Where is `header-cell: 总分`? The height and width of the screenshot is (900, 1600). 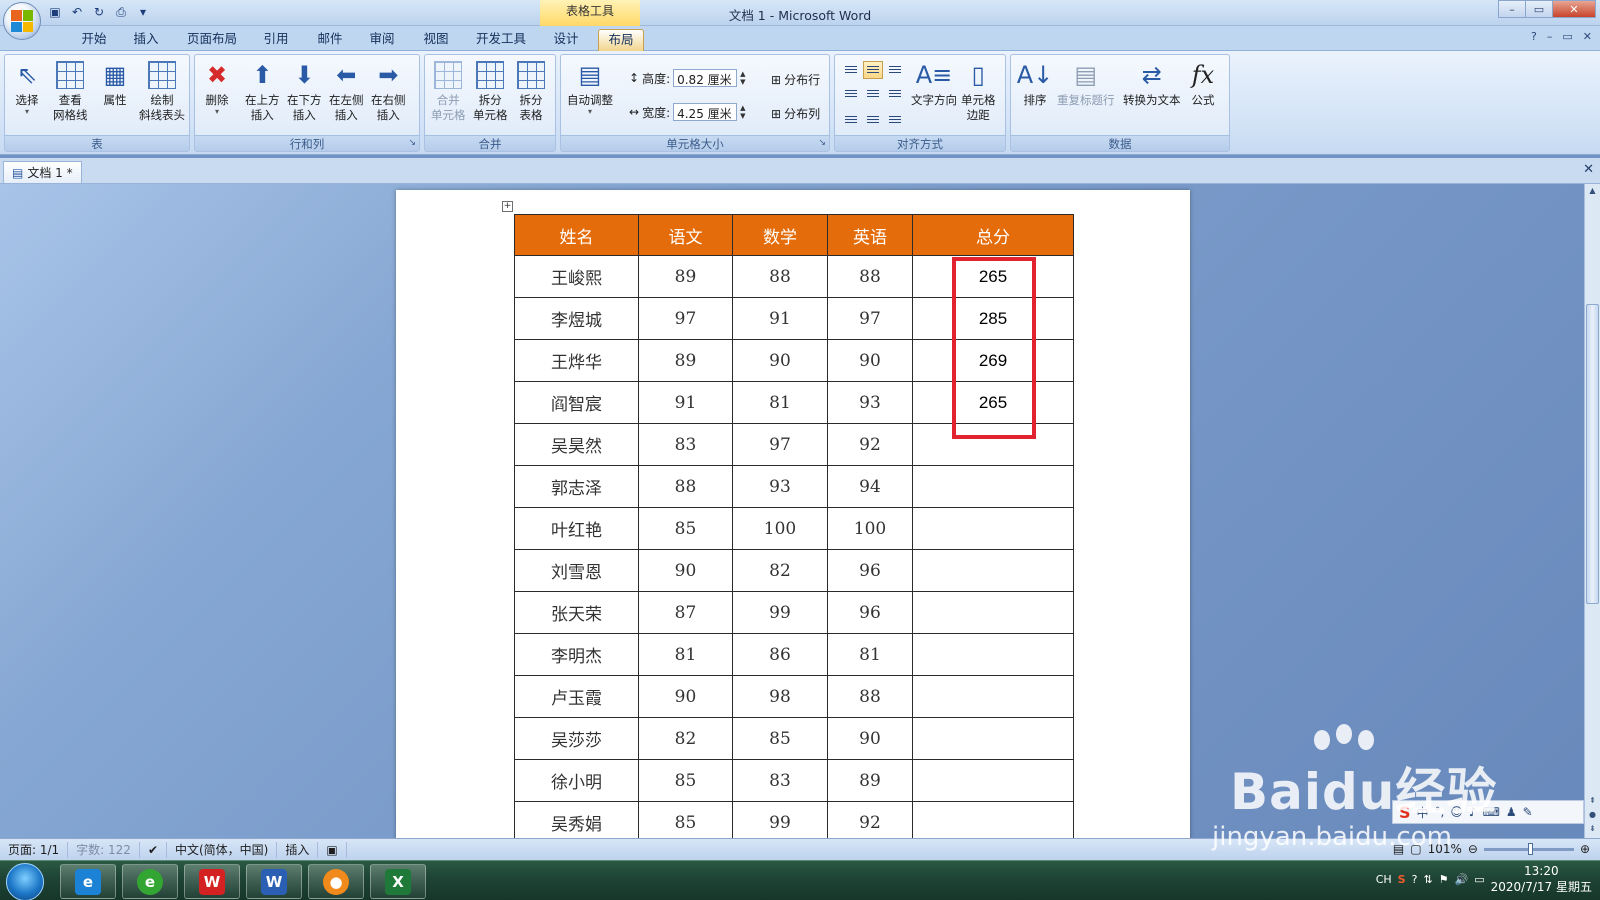 header-cell: 总分 is located at coordinates (993, 235).